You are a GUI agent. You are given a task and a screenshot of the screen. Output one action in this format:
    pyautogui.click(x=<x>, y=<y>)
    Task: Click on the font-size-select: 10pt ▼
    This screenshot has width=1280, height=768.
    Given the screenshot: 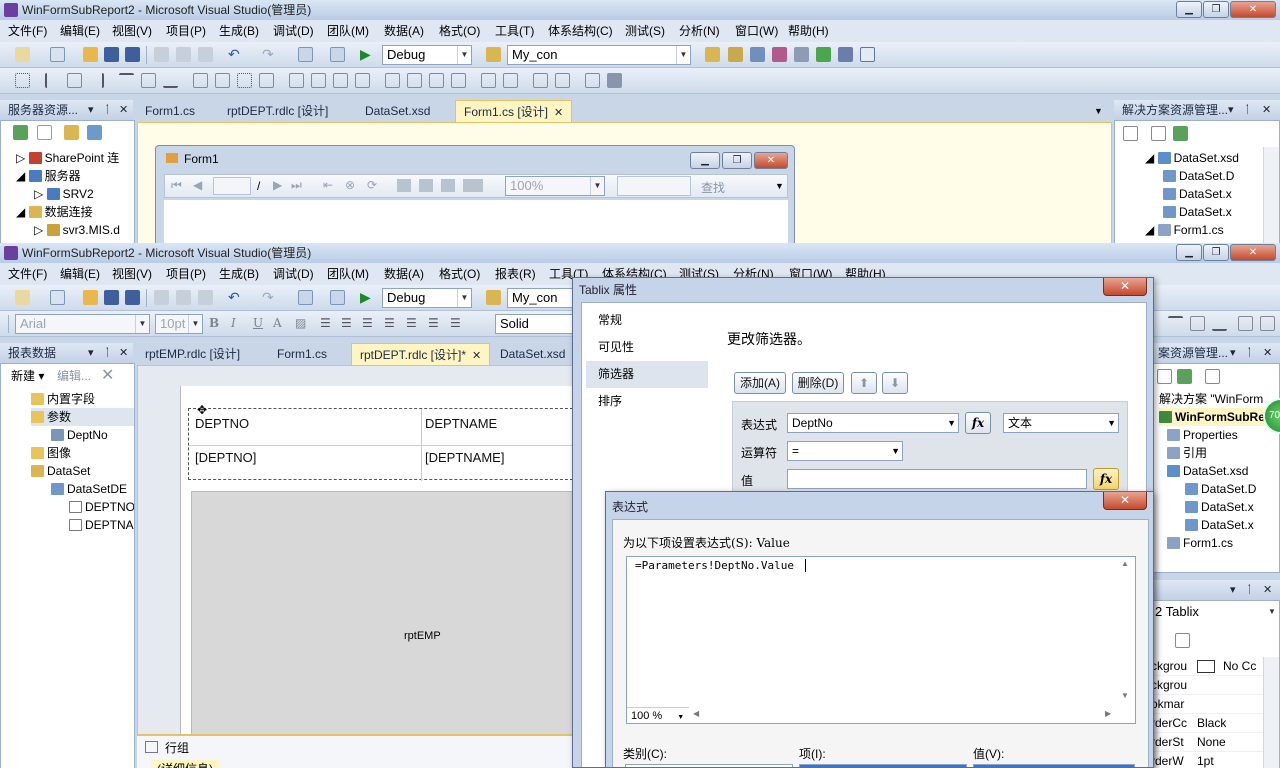 What is the action you would take?
    pyautogui.click(x=179, y=324)
    